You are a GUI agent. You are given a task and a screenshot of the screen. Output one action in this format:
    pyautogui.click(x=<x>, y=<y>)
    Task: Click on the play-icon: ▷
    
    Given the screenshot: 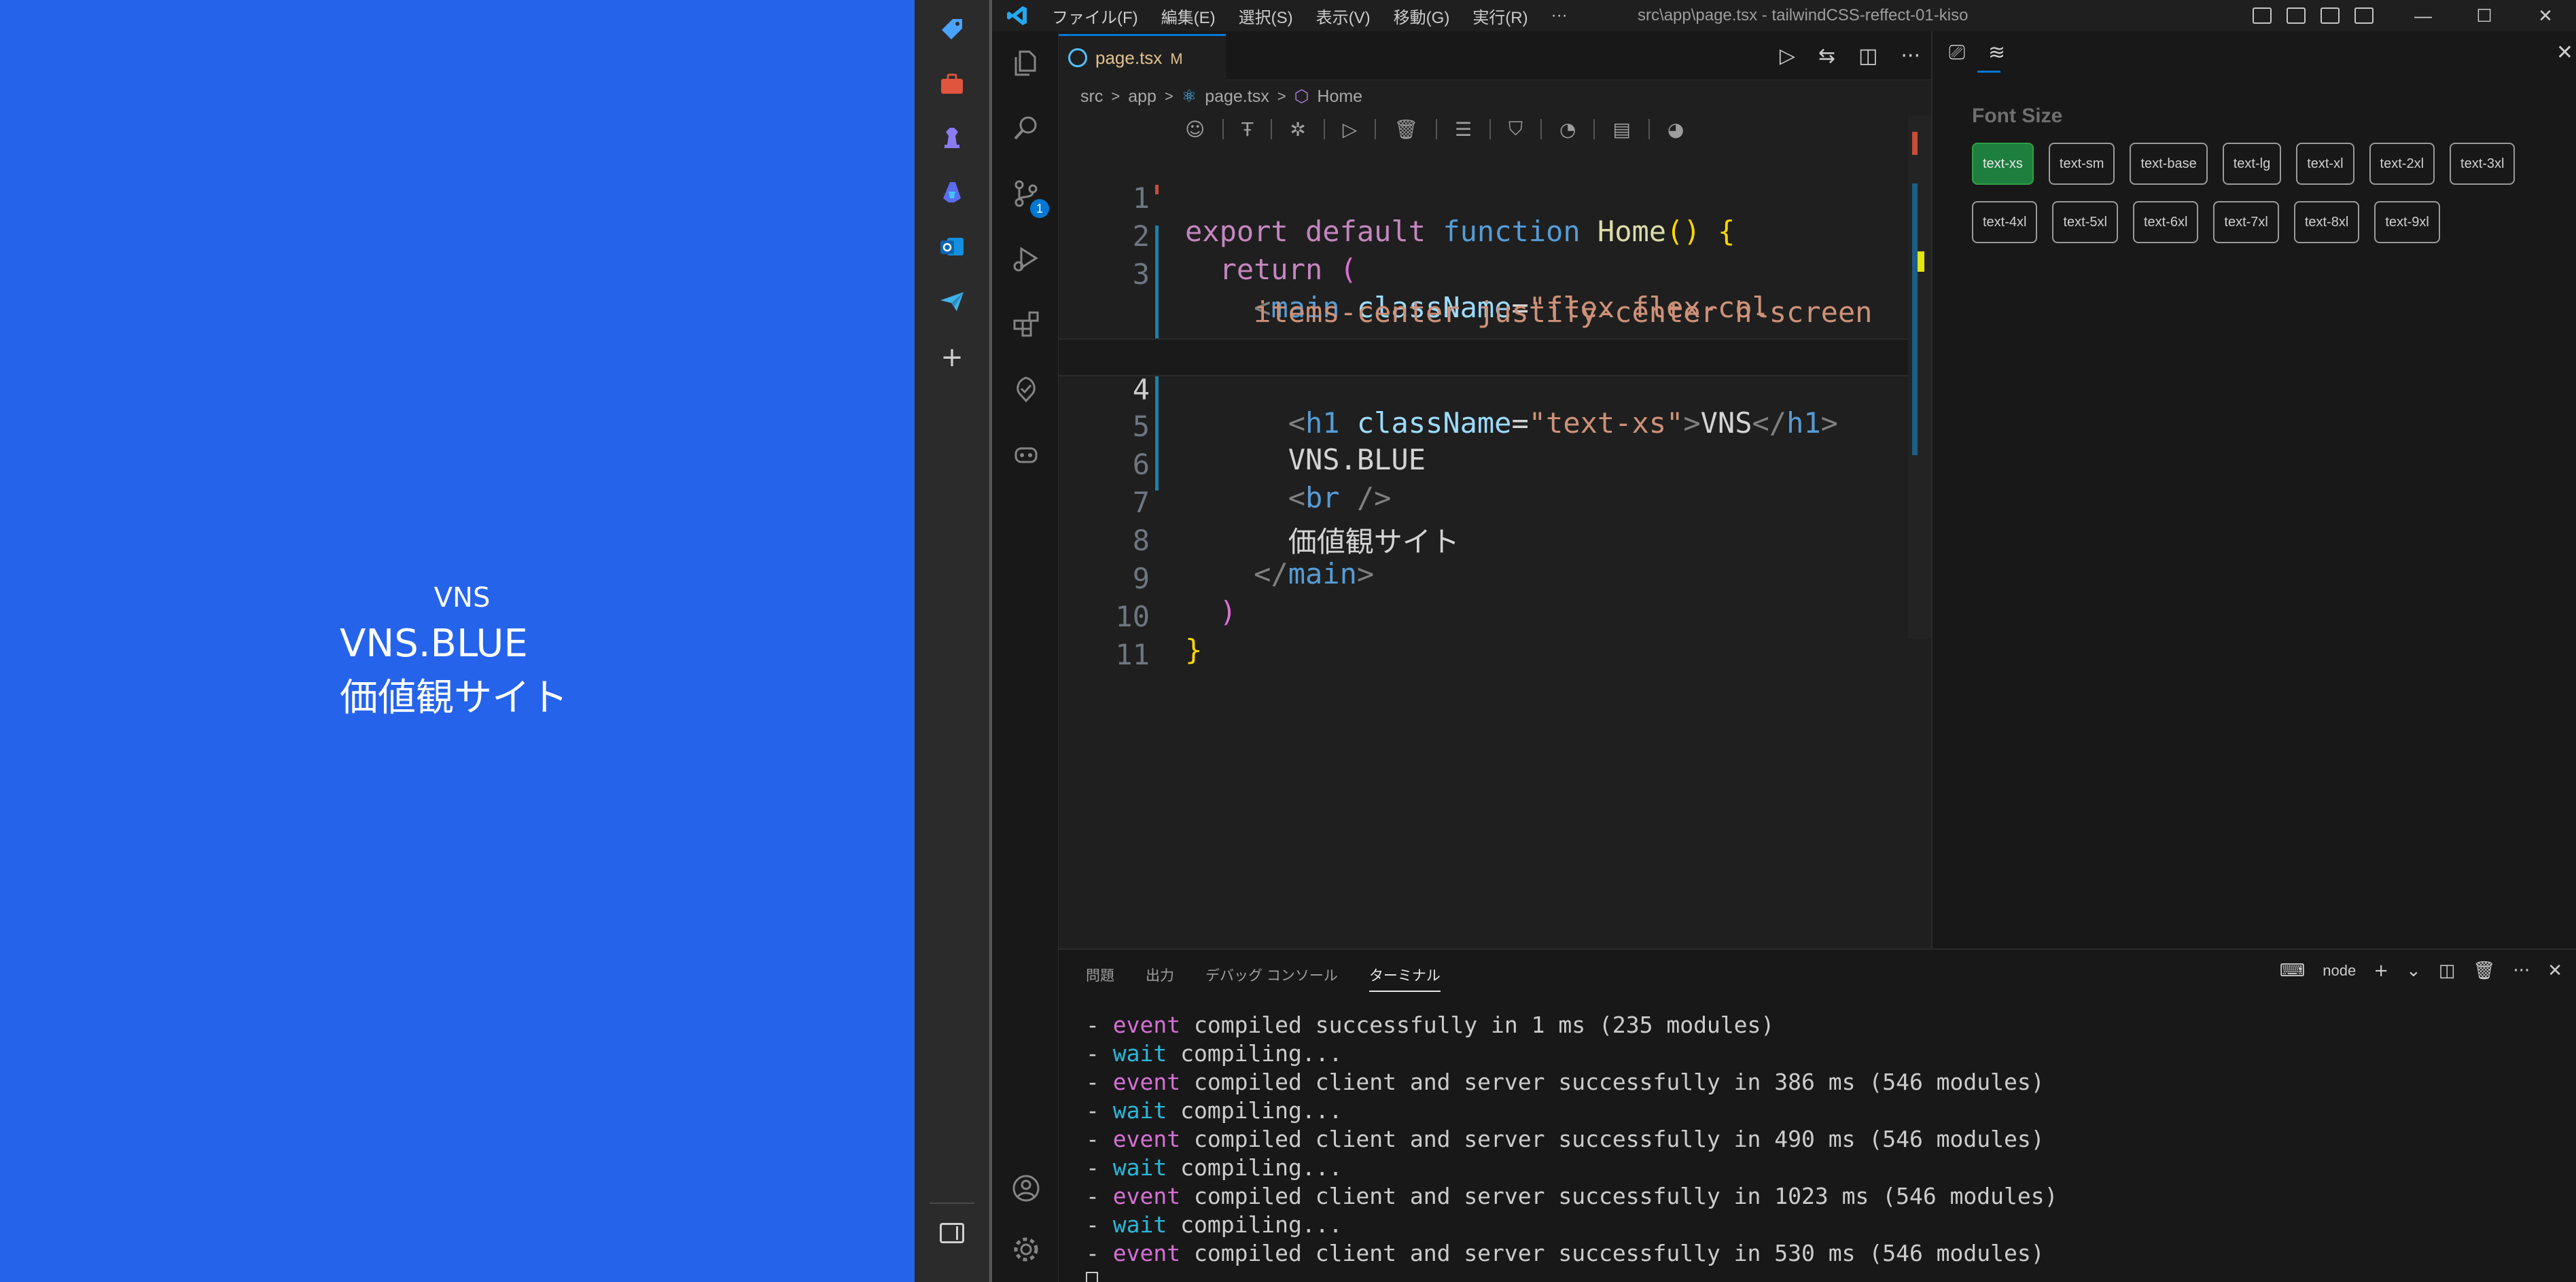 What is the action you would take?
    pyautogui.click(x=1350, y=129)
    